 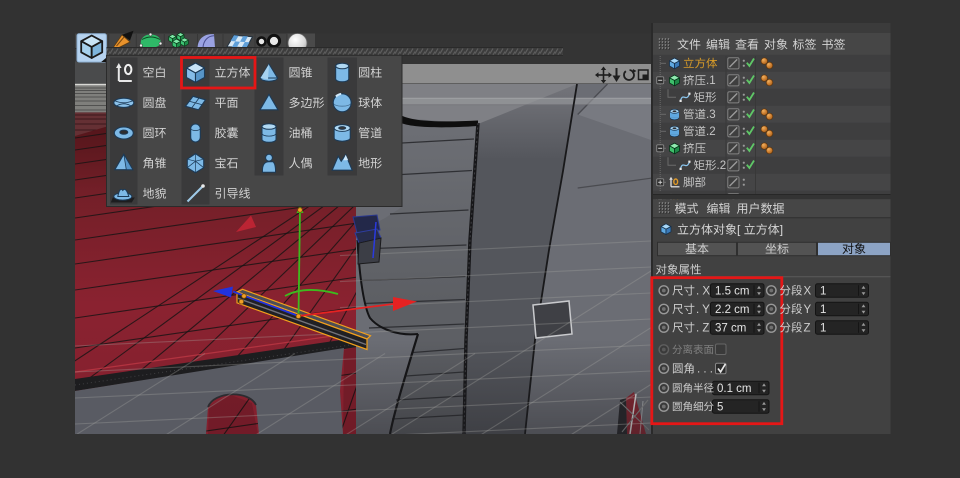 I want to click on svg-text: X, so click(x=808, y=291).